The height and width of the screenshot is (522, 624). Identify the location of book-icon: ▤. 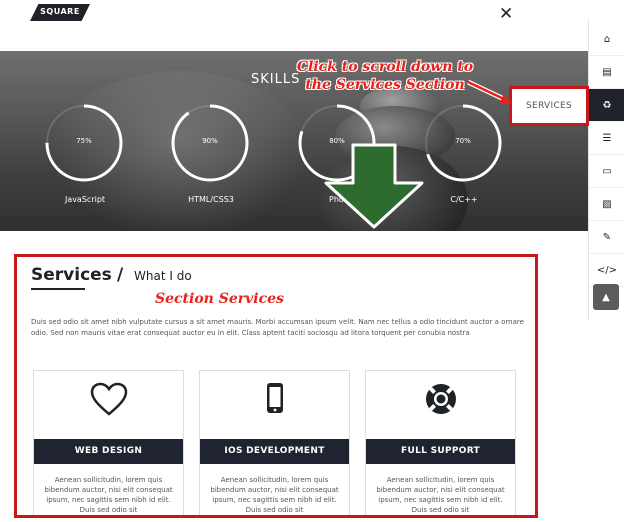
(607, 72).